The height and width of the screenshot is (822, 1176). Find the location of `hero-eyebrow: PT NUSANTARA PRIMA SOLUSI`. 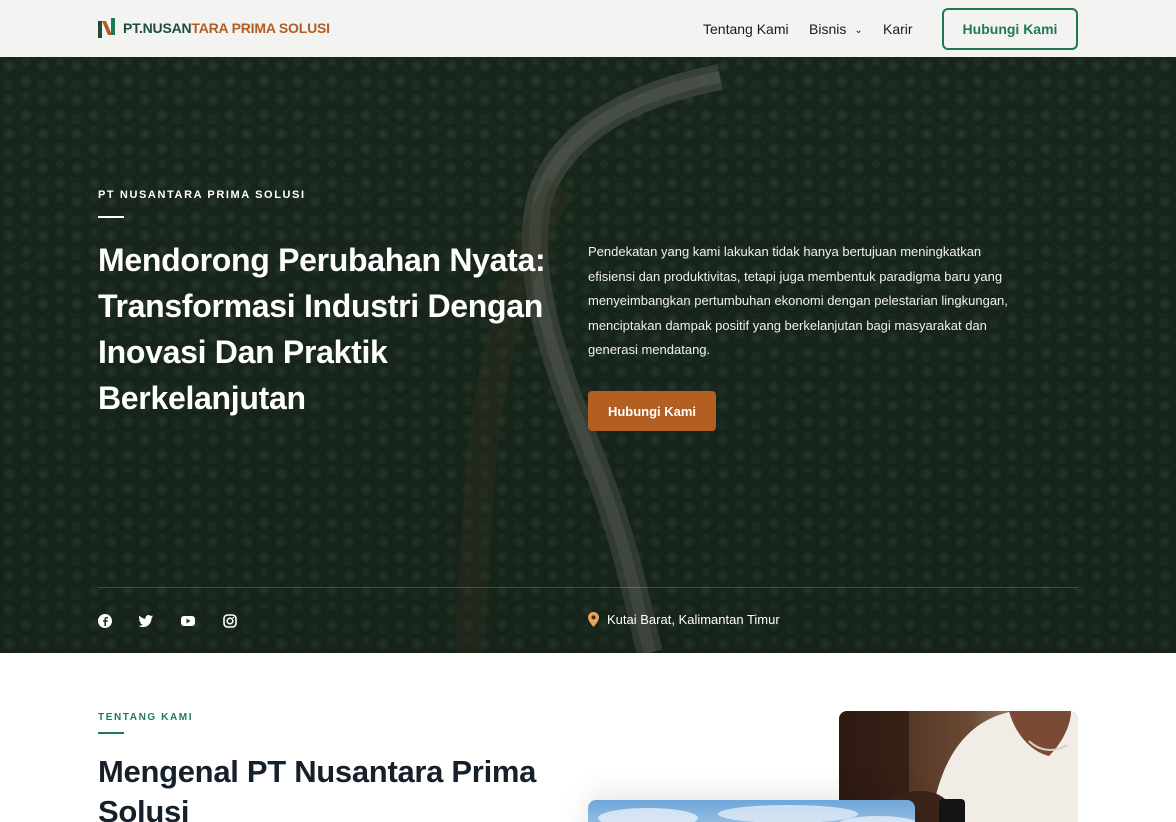

hero-eyebrow: PT NUSANTARA PRIMA SOLUSI is located at coordinates (202, 195).